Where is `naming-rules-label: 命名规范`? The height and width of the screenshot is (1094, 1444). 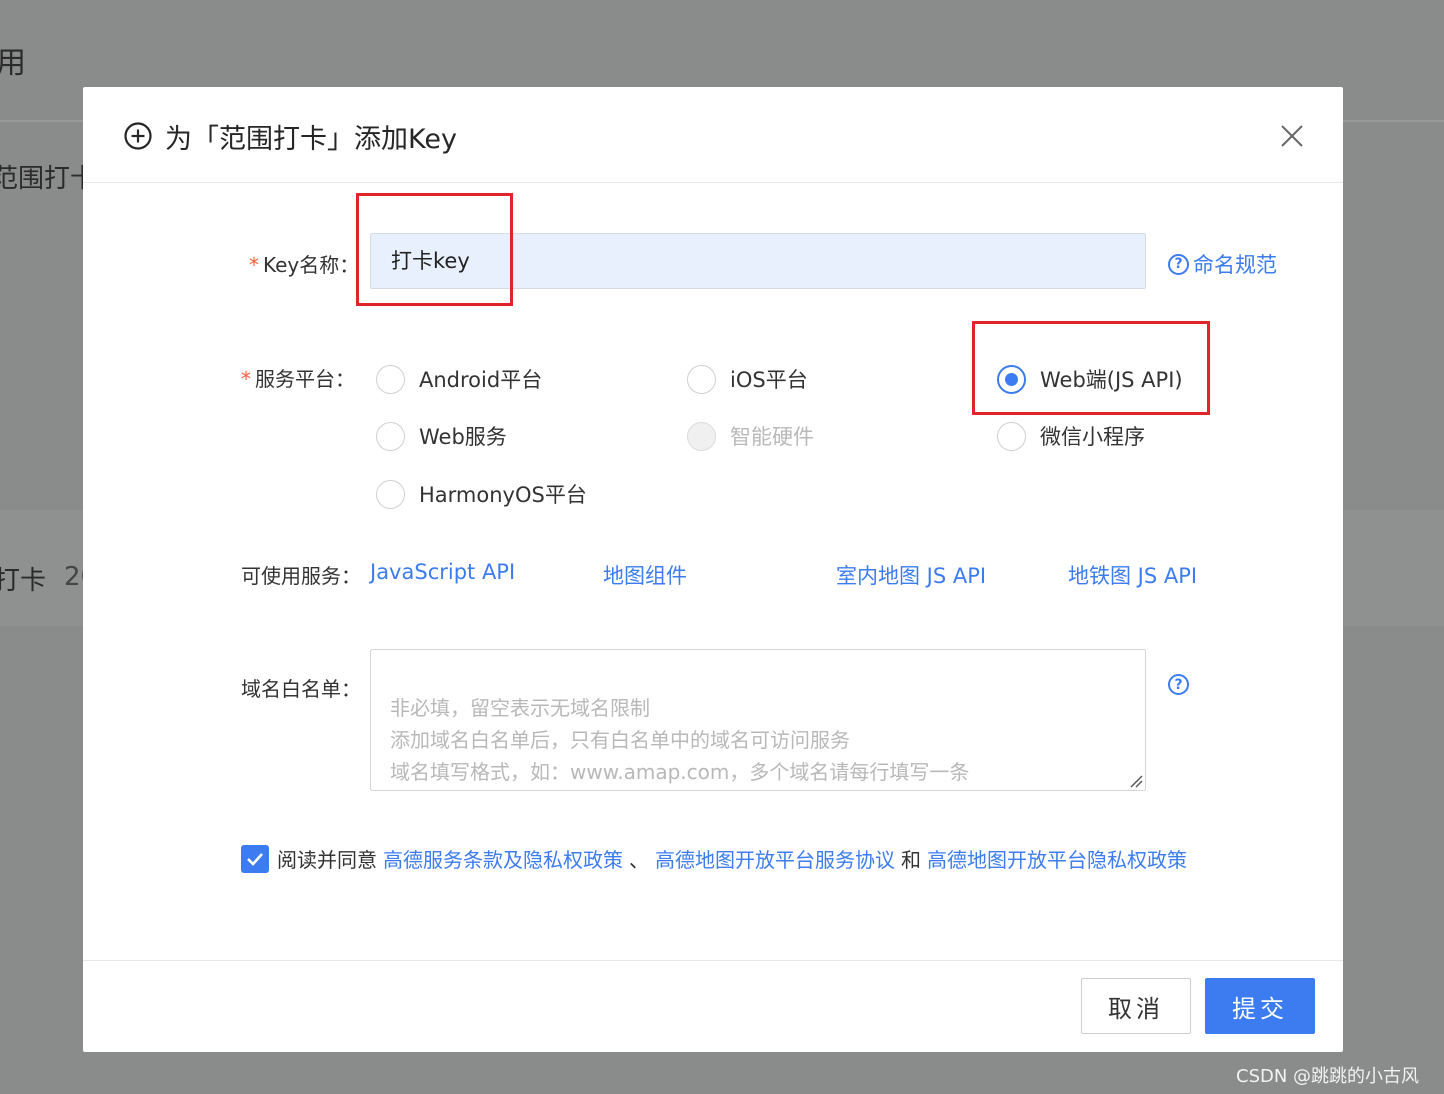
naming-rules-label: 命名规范 is located at coordinates (1235, 265).